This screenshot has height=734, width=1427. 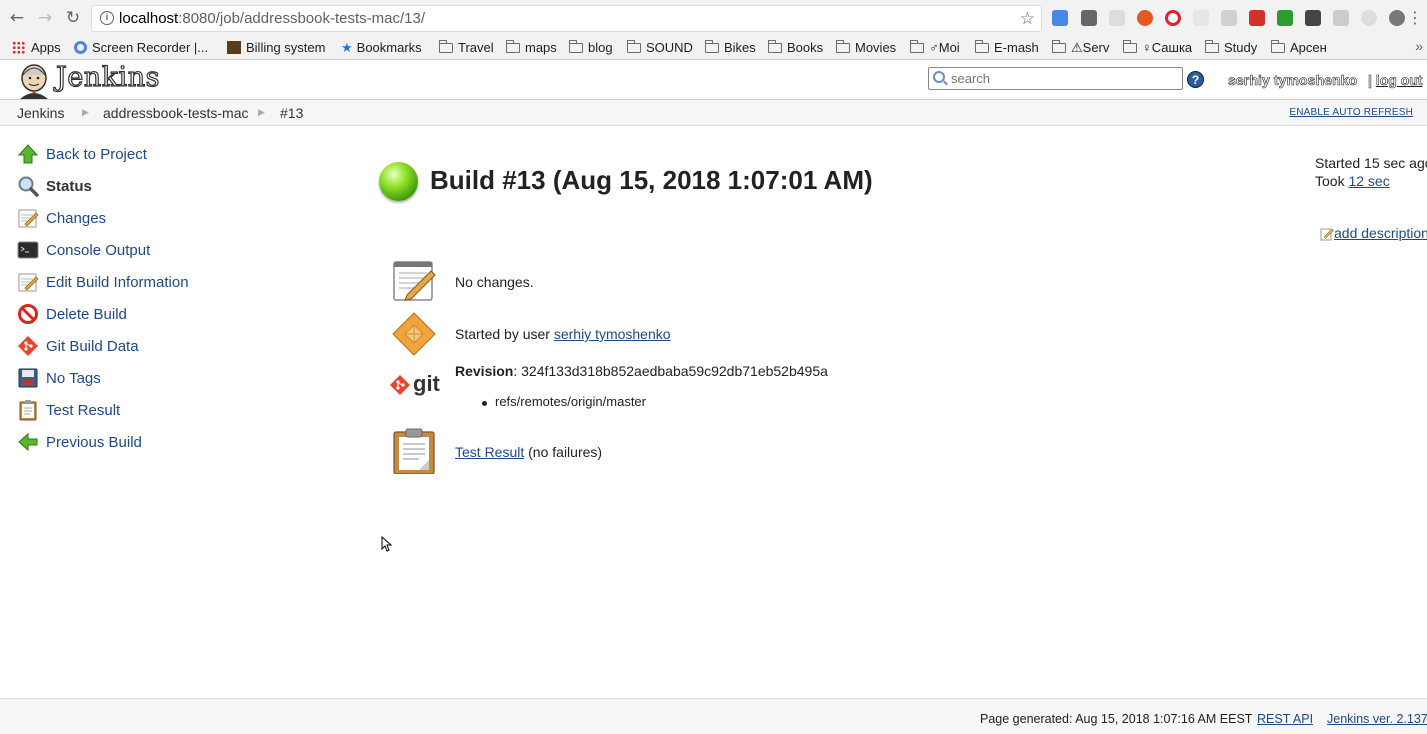 I want to click on logout-link: | log out, so click(x=1395, y=80).